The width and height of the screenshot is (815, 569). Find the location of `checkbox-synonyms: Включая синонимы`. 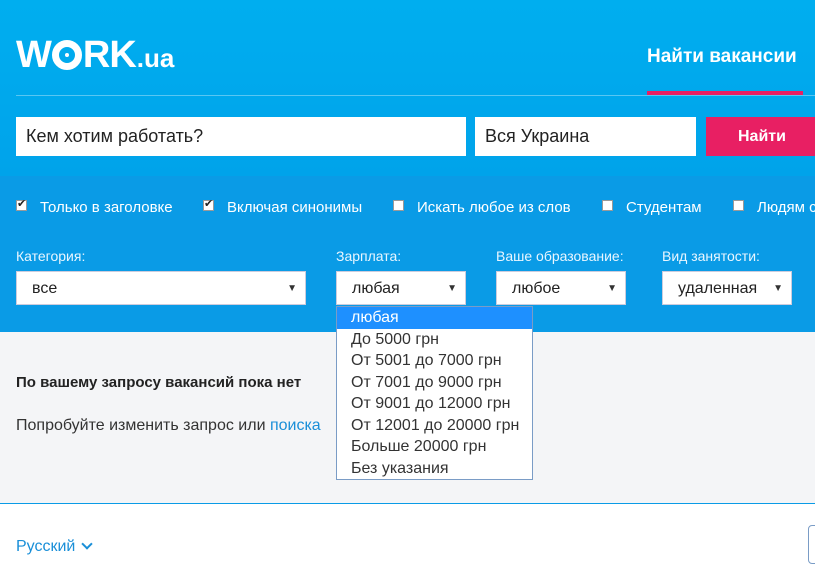

checkbox-synonyms: Включая синонимы is located at coordinates (282, 206).